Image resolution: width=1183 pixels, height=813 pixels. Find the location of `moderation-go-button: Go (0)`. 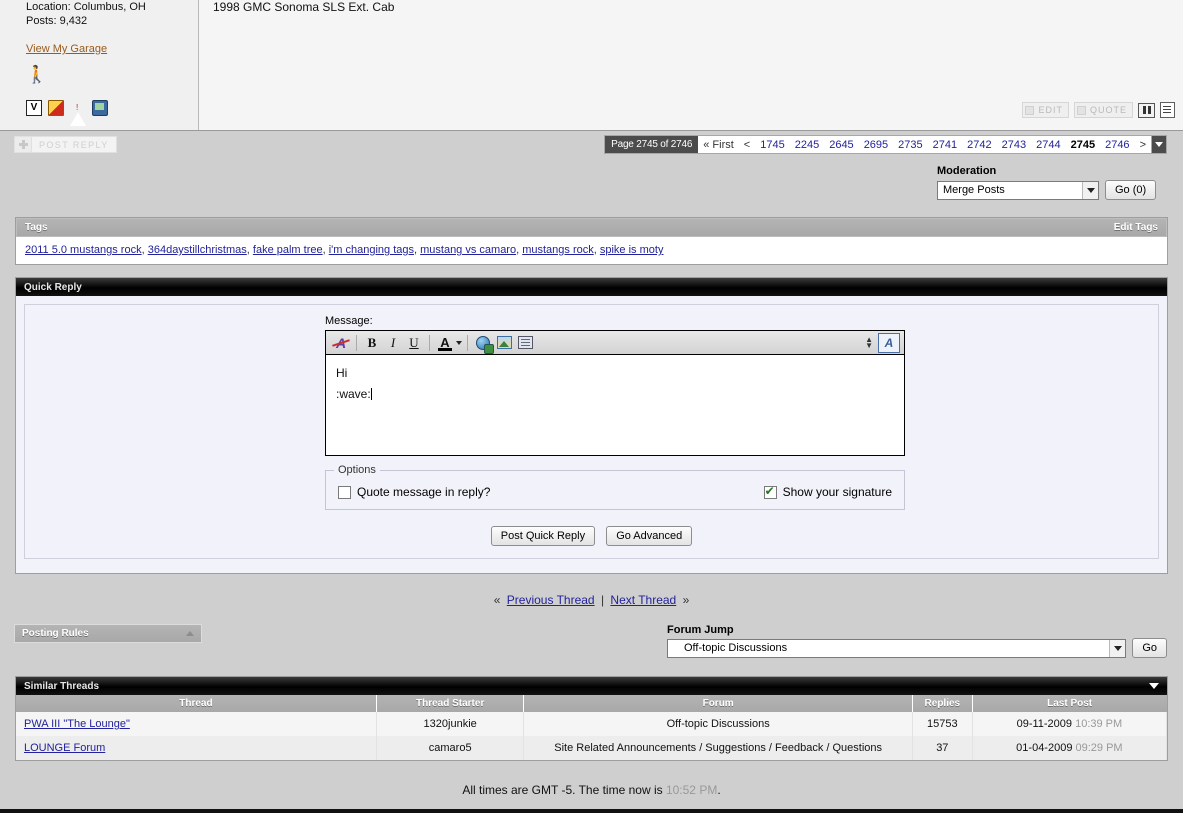

moderation-go-button: Go (0) is located at coordinates (1131, 190).